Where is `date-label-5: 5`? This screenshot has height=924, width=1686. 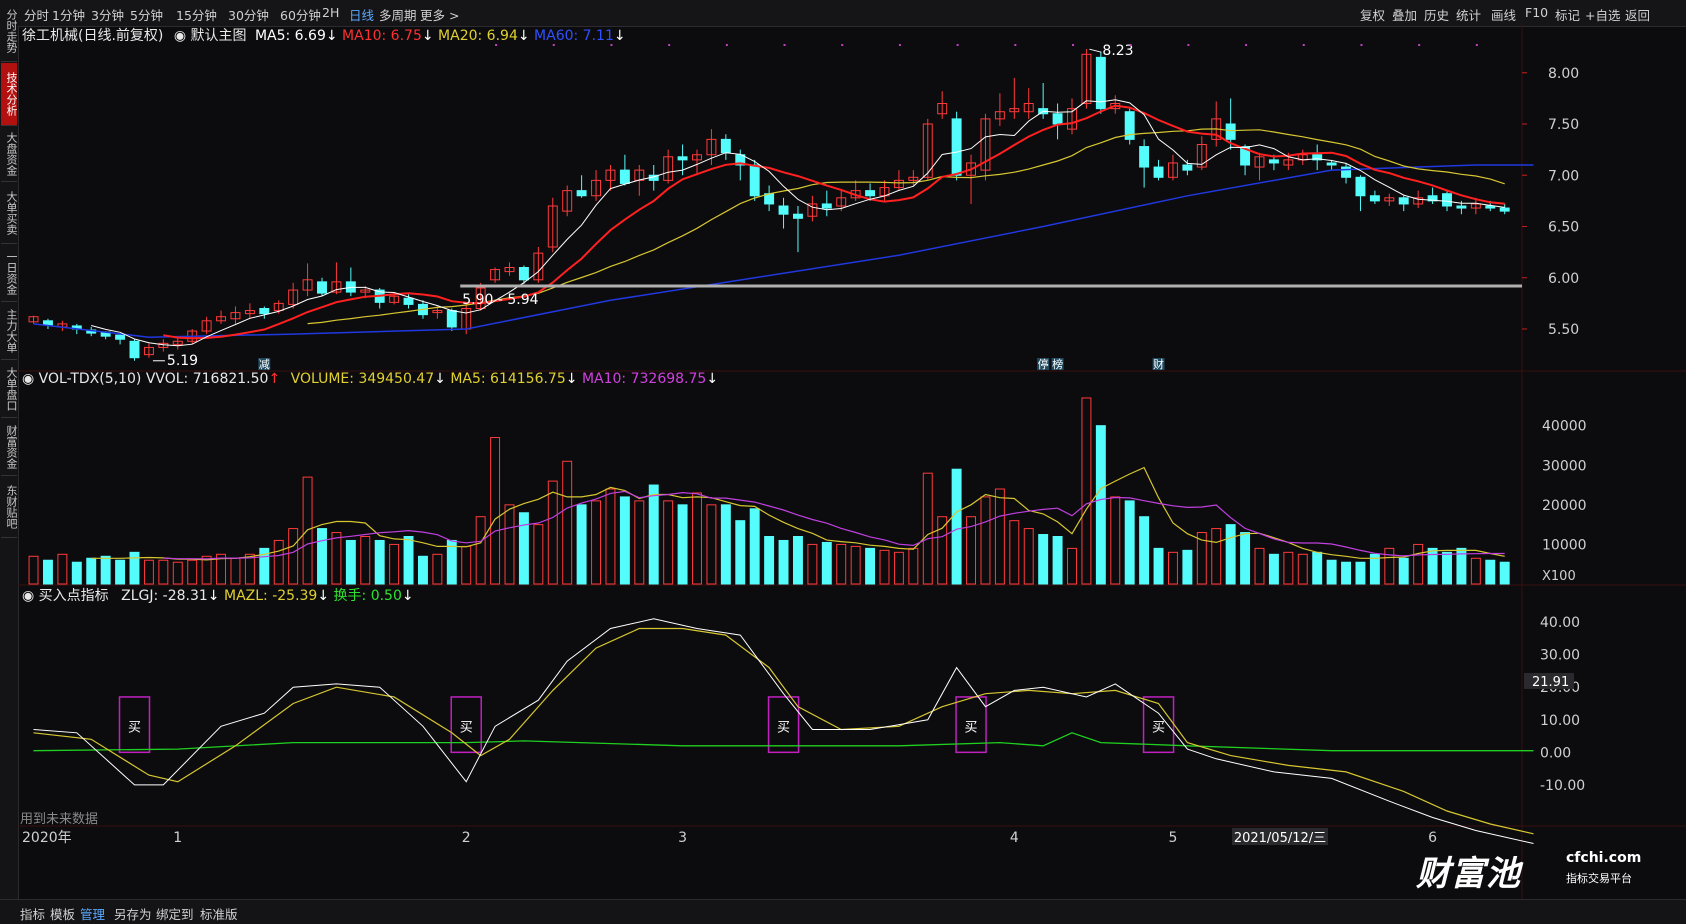 date-label-5: 5 is located at coordinates (1173, 838).